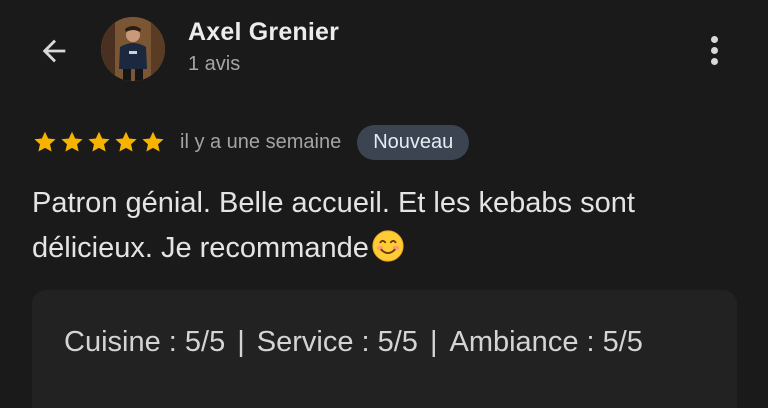 Image resolution: width=768 pixels, height=408 pixels. I want to click on back-button, so click(54, 51).